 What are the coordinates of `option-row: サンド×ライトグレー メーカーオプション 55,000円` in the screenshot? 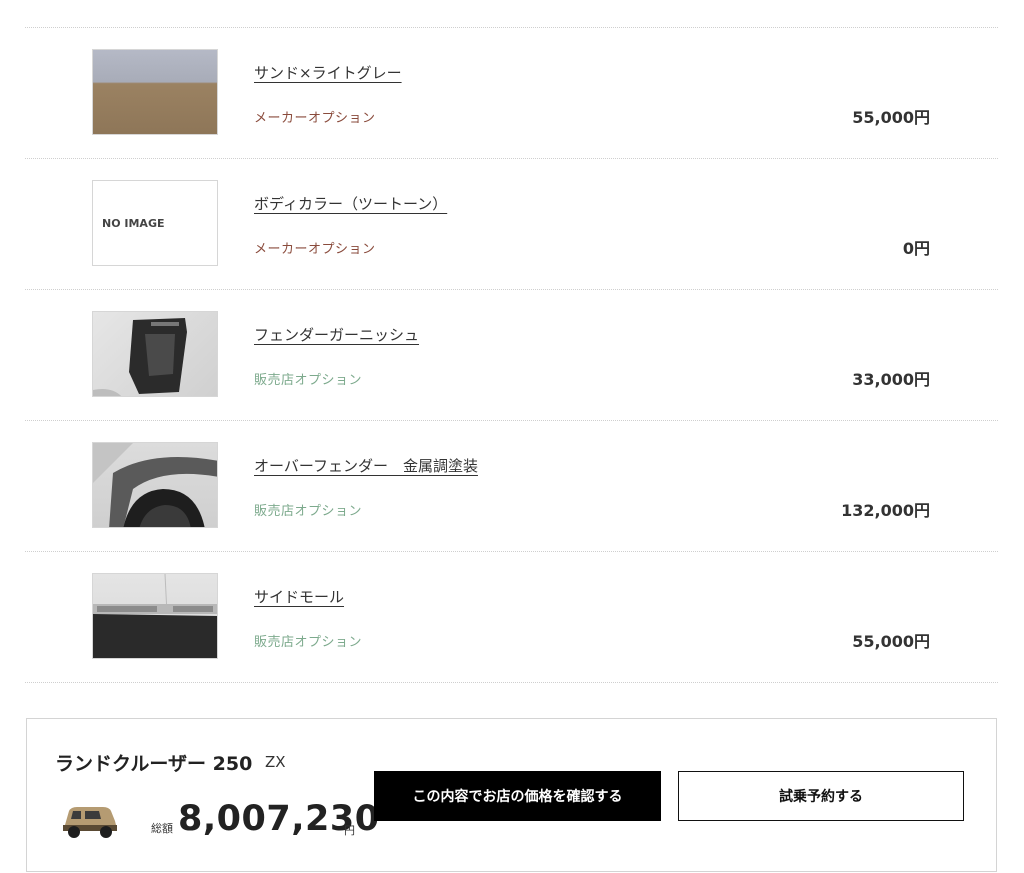 It's located at (511, 93).